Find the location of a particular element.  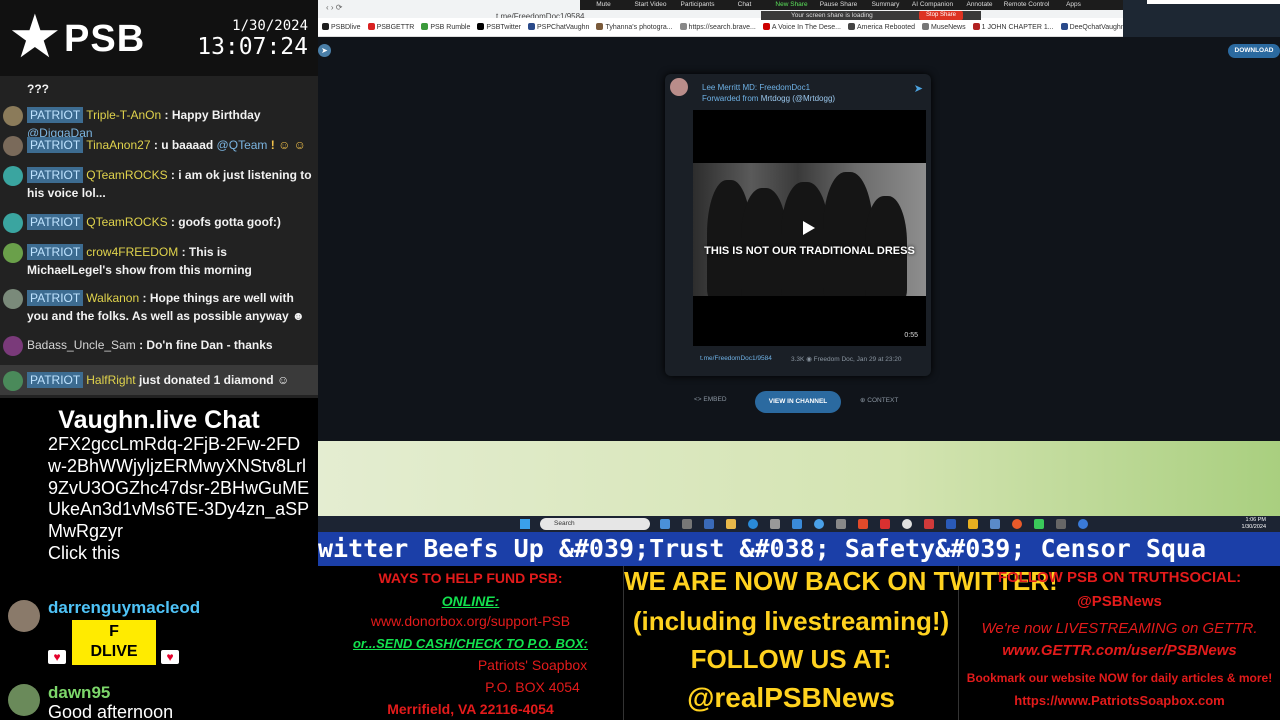

bookmark-item: MuseNews is located at coordinates (943, 27).